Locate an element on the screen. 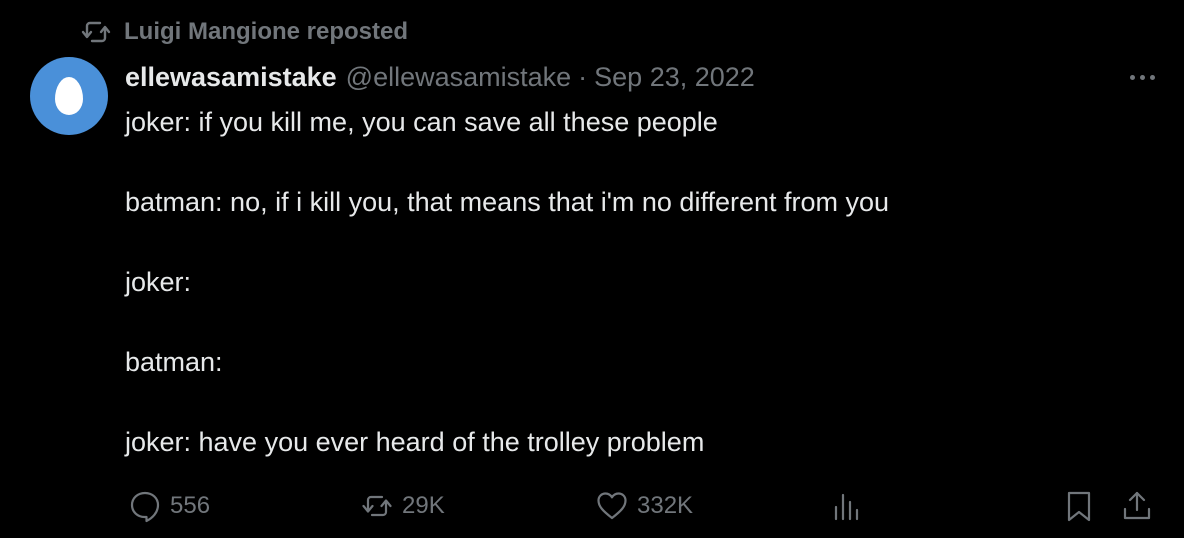 This screenshot has height=538, width=1184. action-bar: 556 29K 332K is located at coordinates (592, 506).